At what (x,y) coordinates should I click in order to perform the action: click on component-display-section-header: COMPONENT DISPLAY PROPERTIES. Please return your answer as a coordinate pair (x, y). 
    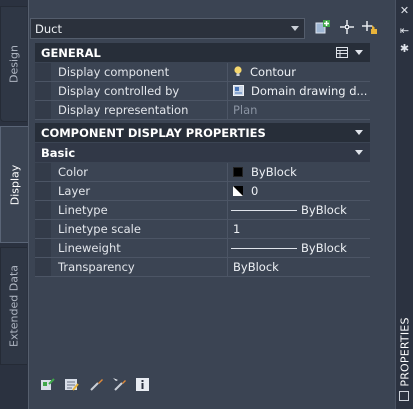
    Looking at the image, I should click on (202, 132).